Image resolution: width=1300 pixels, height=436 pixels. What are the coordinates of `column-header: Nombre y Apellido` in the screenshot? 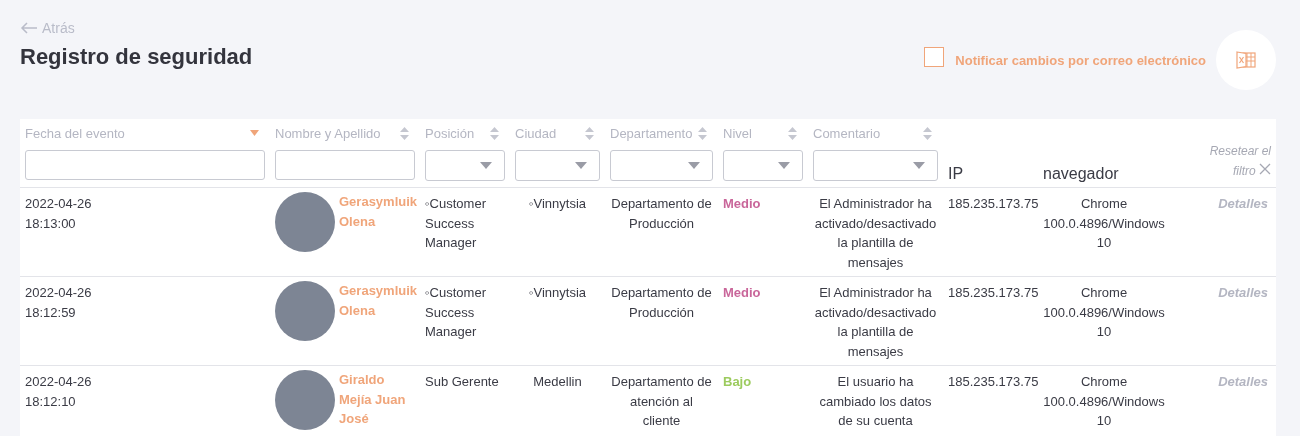 It's located at (328, 133).